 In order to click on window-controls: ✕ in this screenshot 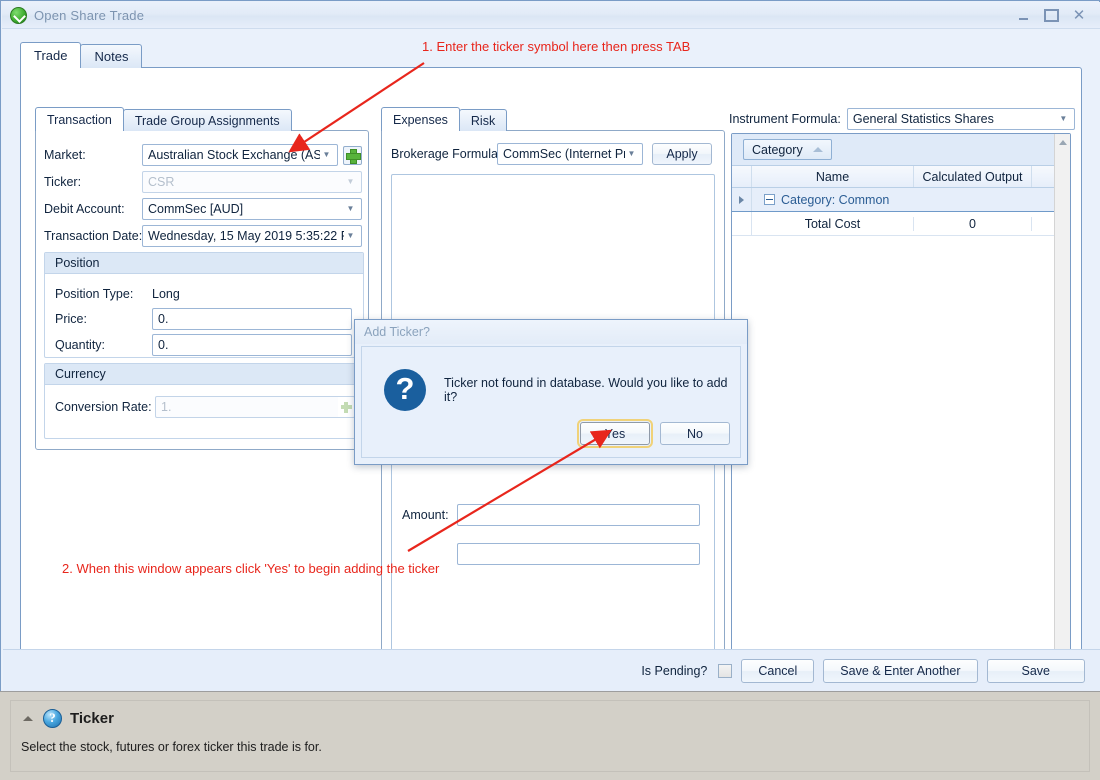, I will do `click(1055, 15)`.